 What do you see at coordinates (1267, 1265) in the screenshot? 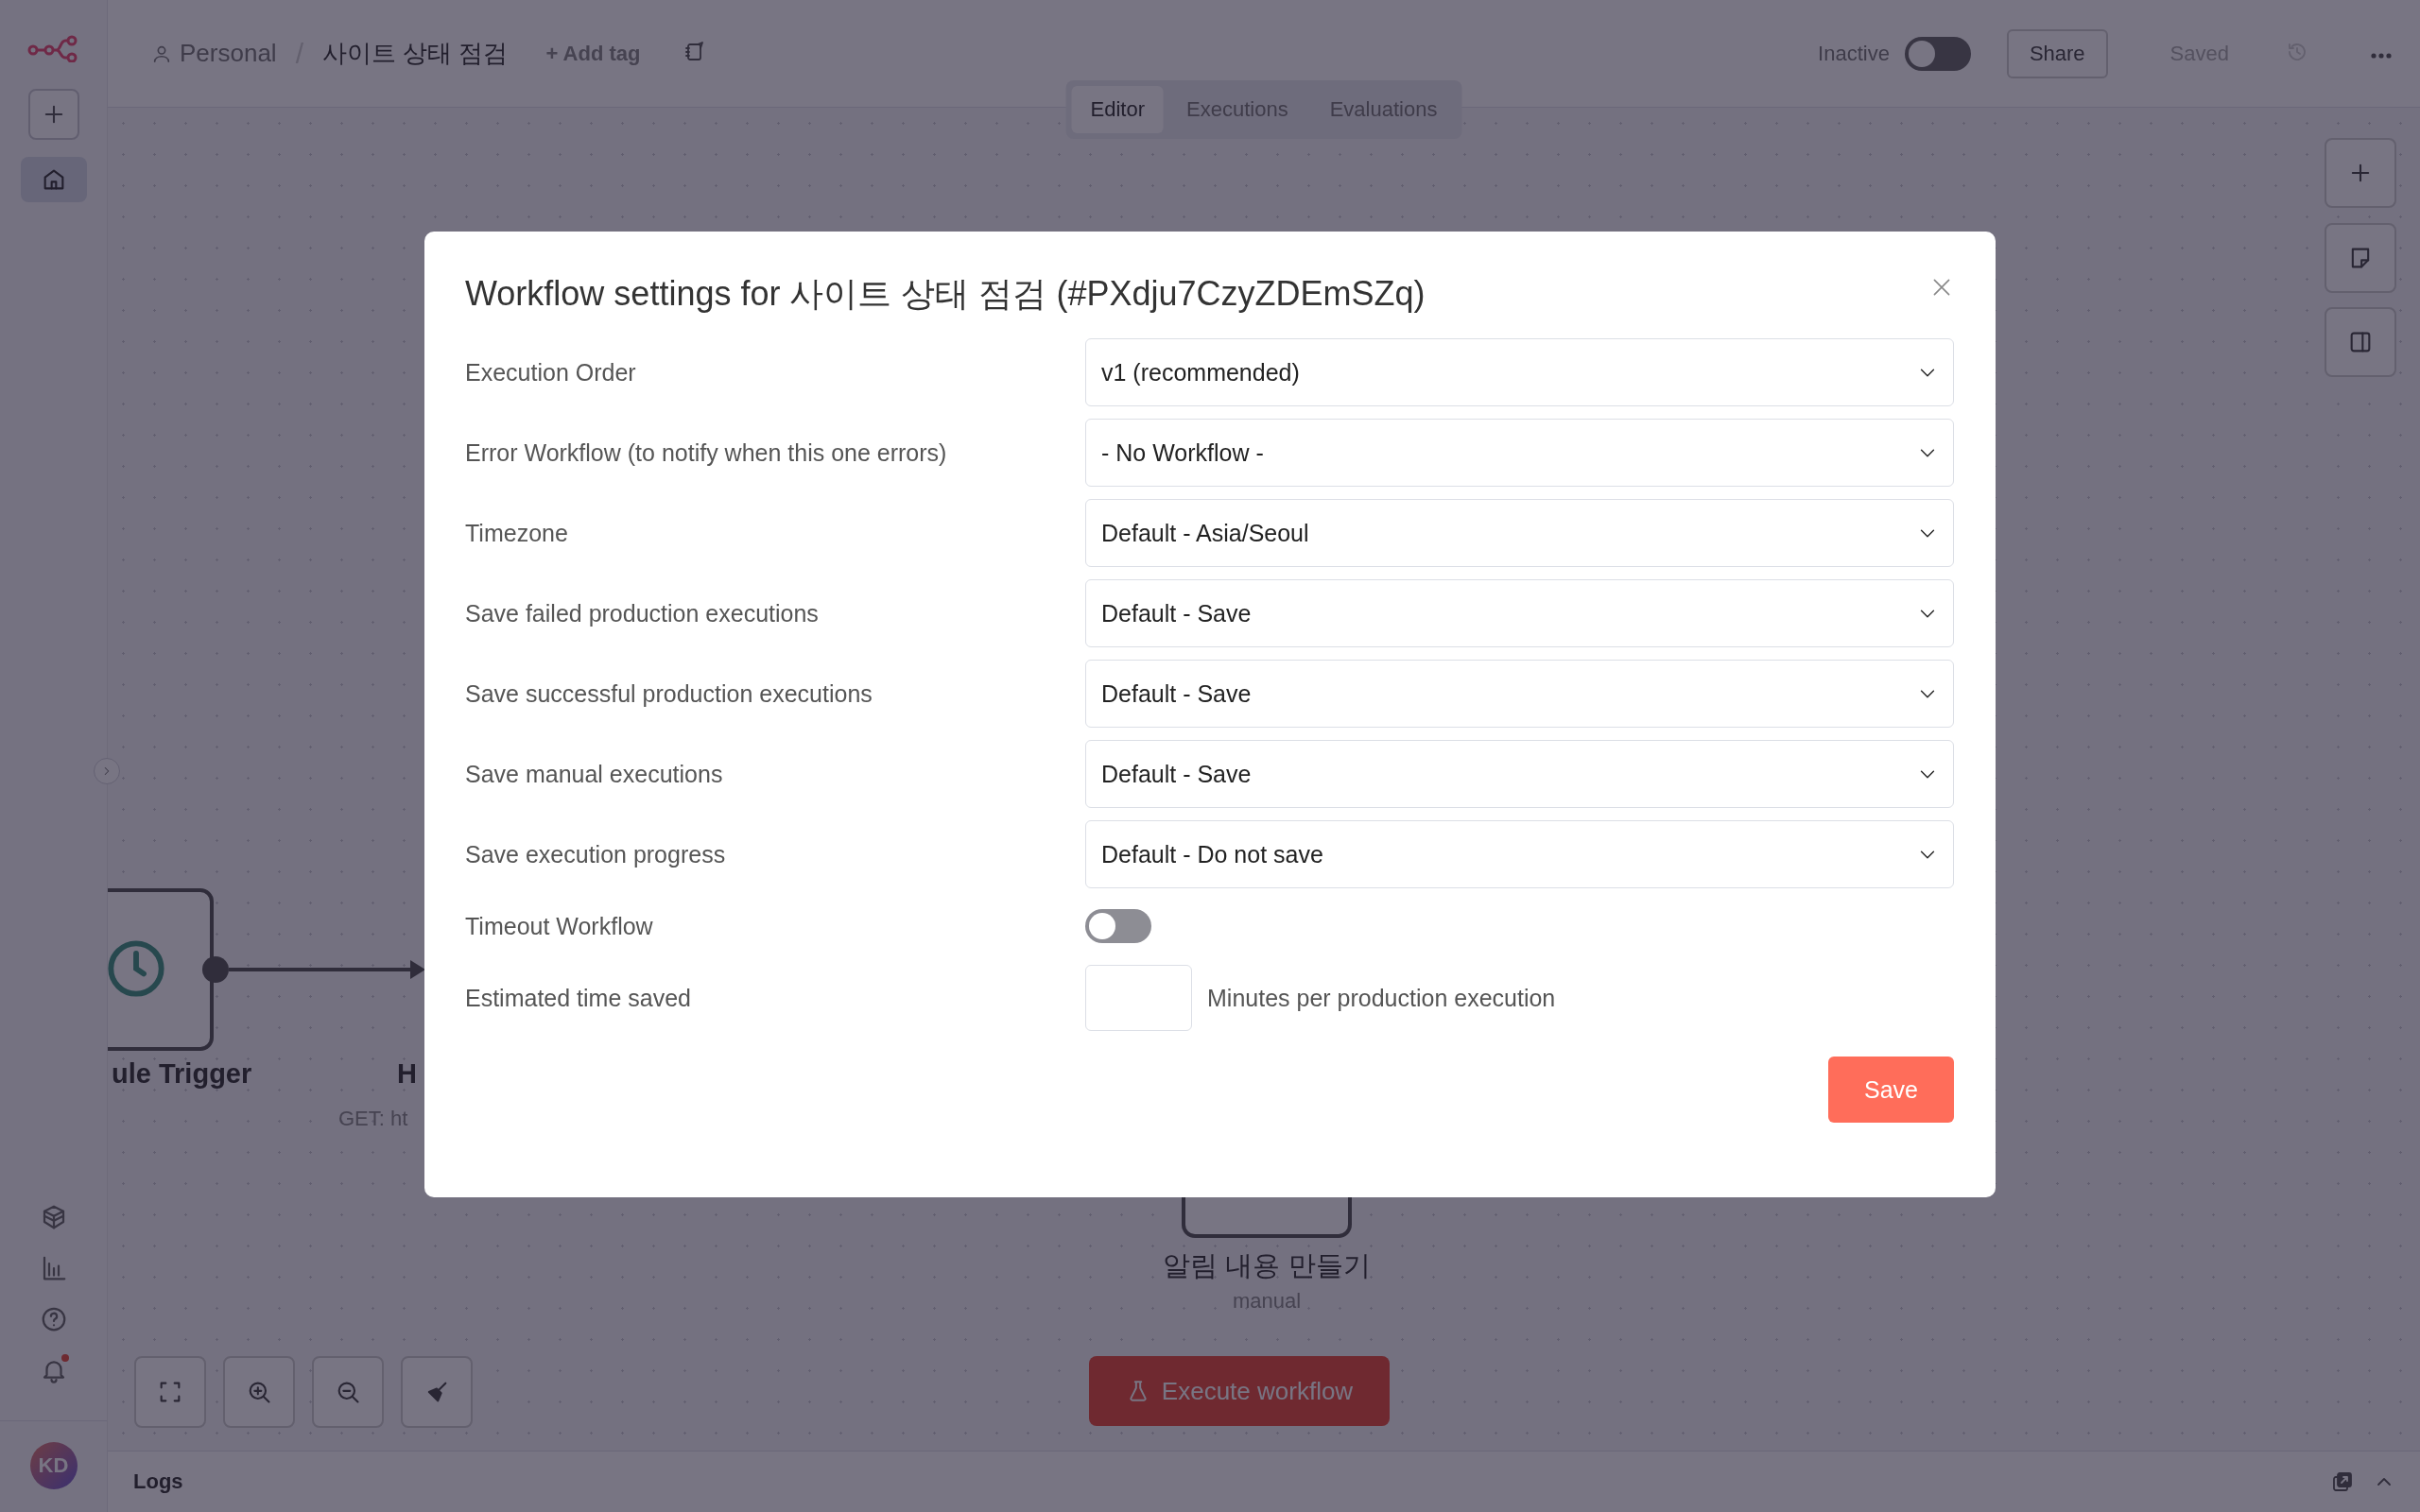
I see `node-label: 알림 내용 만들기` at bounding box center [1267, 1265].